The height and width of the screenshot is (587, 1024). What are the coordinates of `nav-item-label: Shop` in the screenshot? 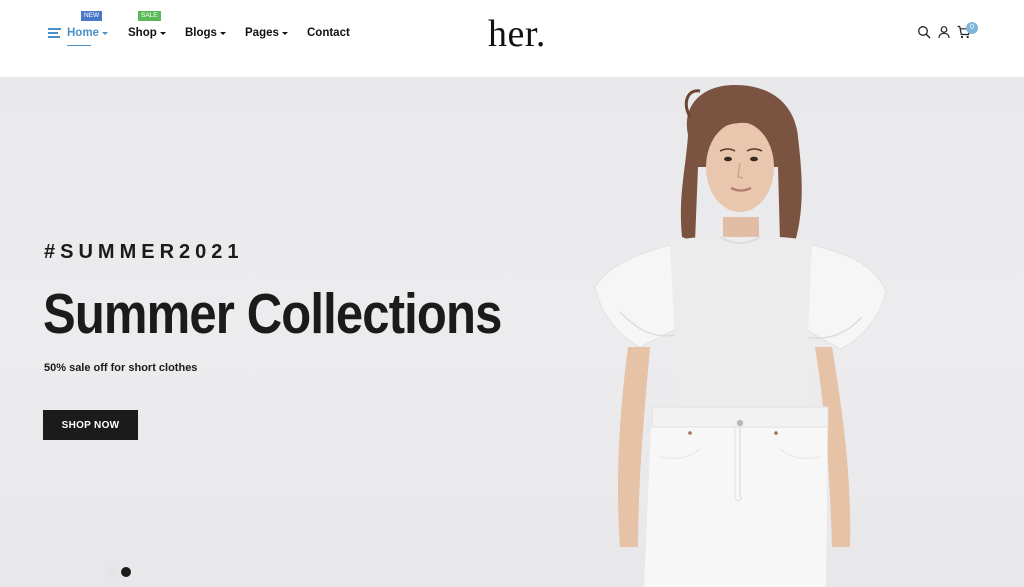 It's located at (142, 33).